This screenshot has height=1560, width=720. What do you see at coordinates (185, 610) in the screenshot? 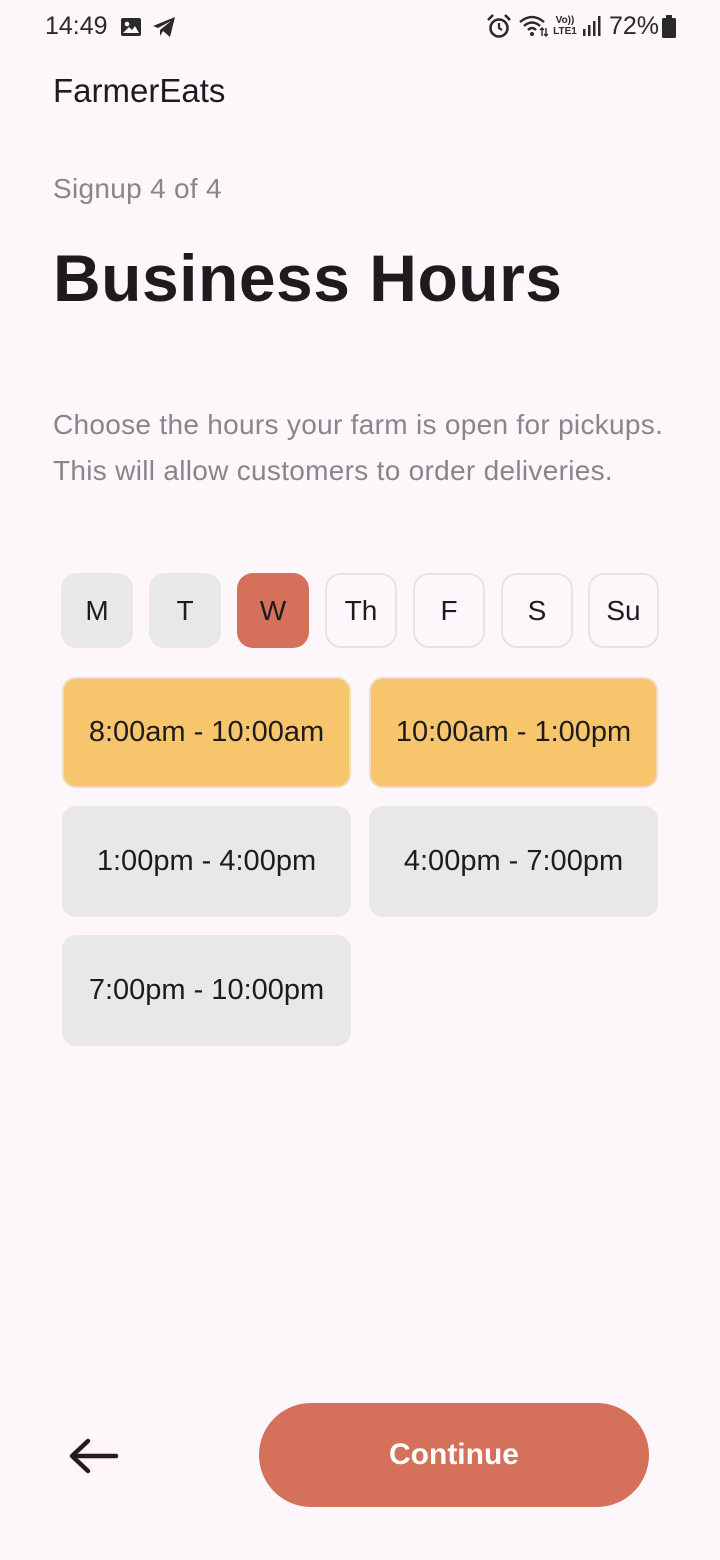
I see `day-chip-tuesday: T` at bounding box center [185, 610].